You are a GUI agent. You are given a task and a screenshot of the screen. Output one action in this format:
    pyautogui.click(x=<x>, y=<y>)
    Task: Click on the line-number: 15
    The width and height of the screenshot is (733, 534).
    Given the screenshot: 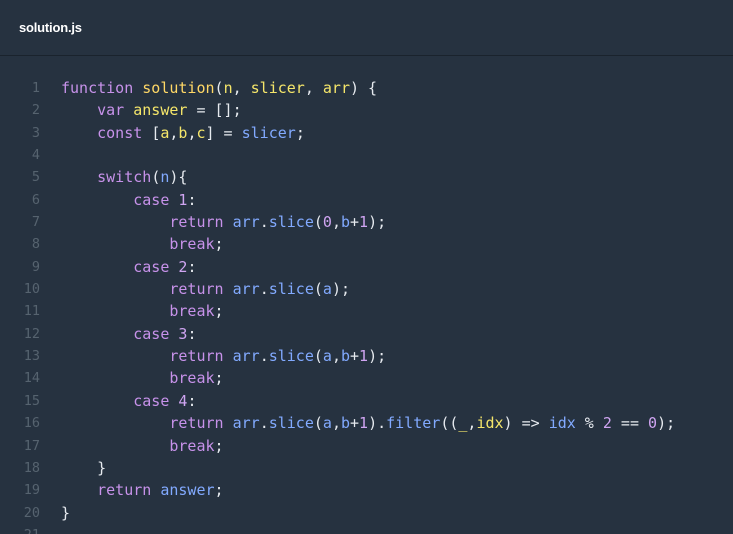 What is the action you would take?
    pyautogui.click(x=31, y=400)
    